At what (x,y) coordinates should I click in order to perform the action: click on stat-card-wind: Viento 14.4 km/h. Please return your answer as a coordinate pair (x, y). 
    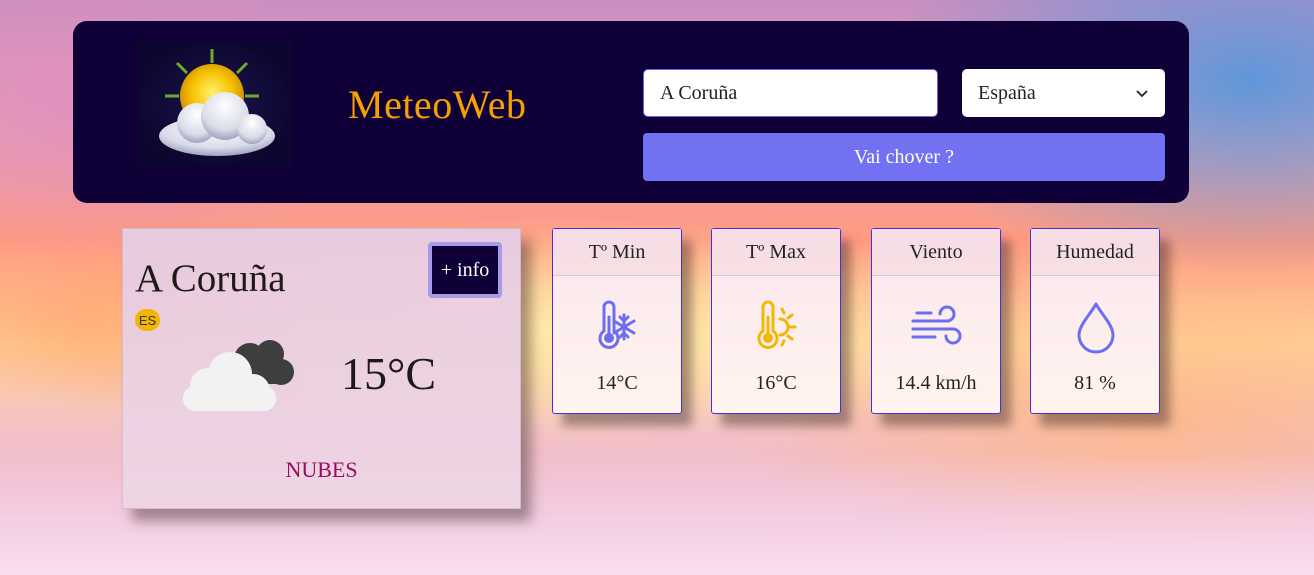
    Looking at the image, I should click on (936, 321).